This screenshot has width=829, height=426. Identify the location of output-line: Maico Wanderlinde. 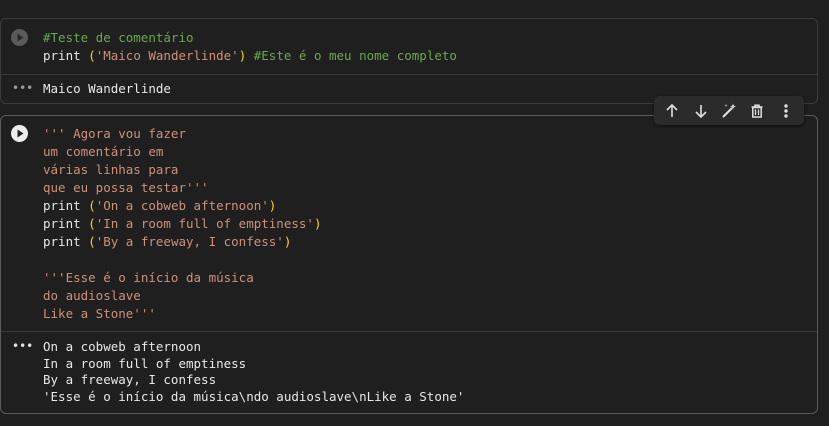
(107, 88).